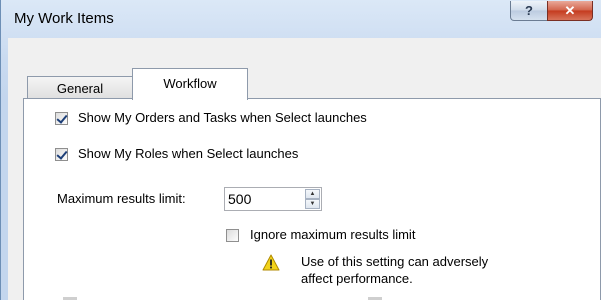 This screenshot has width=601, height=300. What do you see at coordinates (357, 278) in the screenshot?
I see `warning-text-line2: affect performance.` at bounding box center [357, 278].